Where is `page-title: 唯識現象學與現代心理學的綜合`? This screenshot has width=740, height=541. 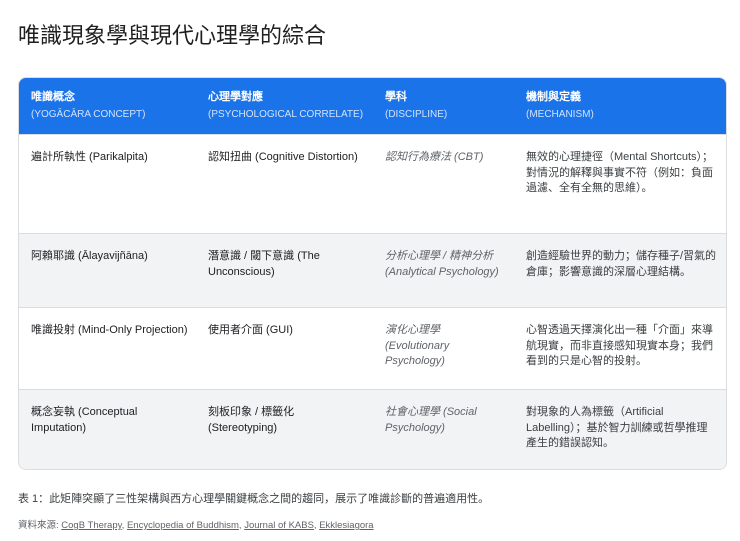
page-title: 唯識現象學與現代心理學的綜合 is located at coordinates (172, 35).